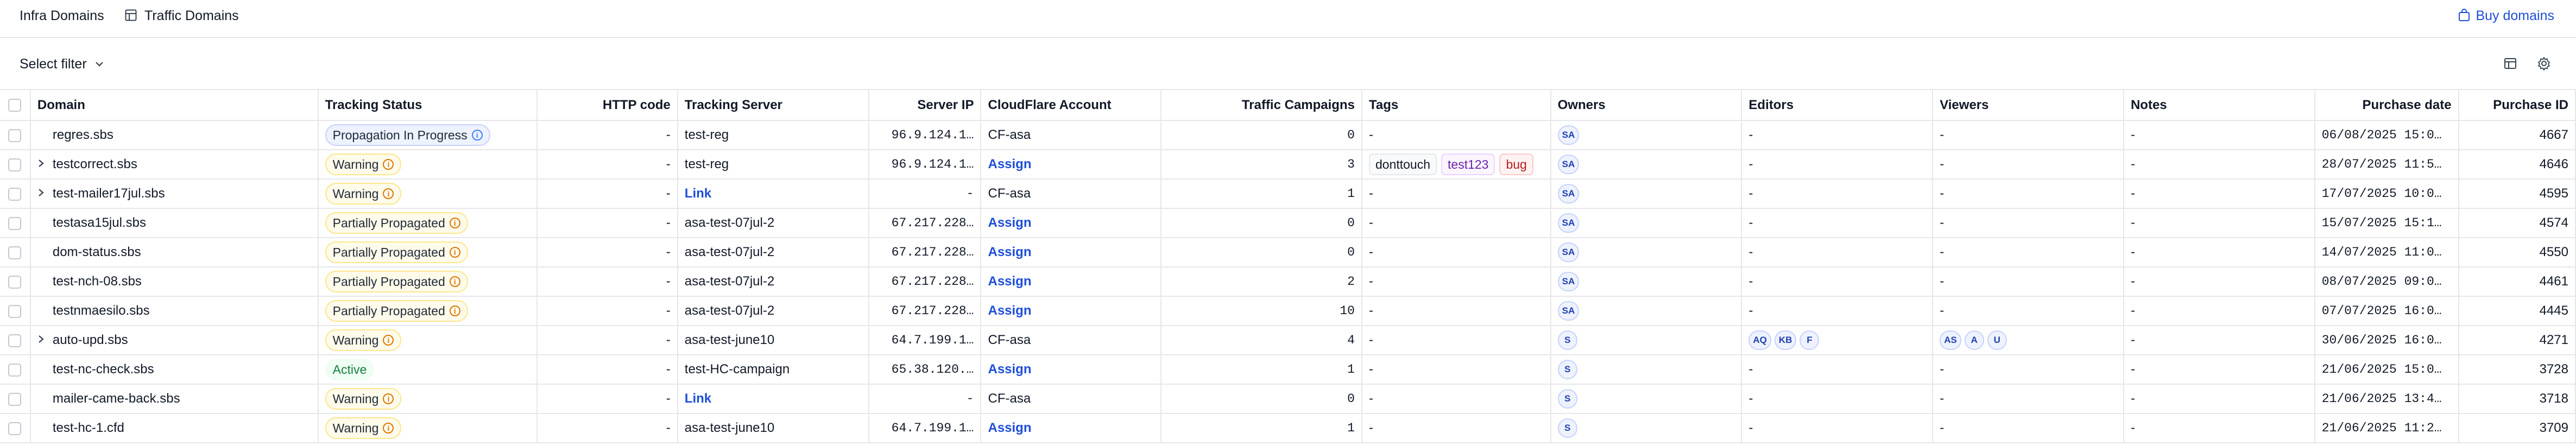 This screenshot has height=446, width=2576. Describe the element at coordinates (2029, 105) in the screenshot. I see `column-header-viewers: Viewers` at that location.